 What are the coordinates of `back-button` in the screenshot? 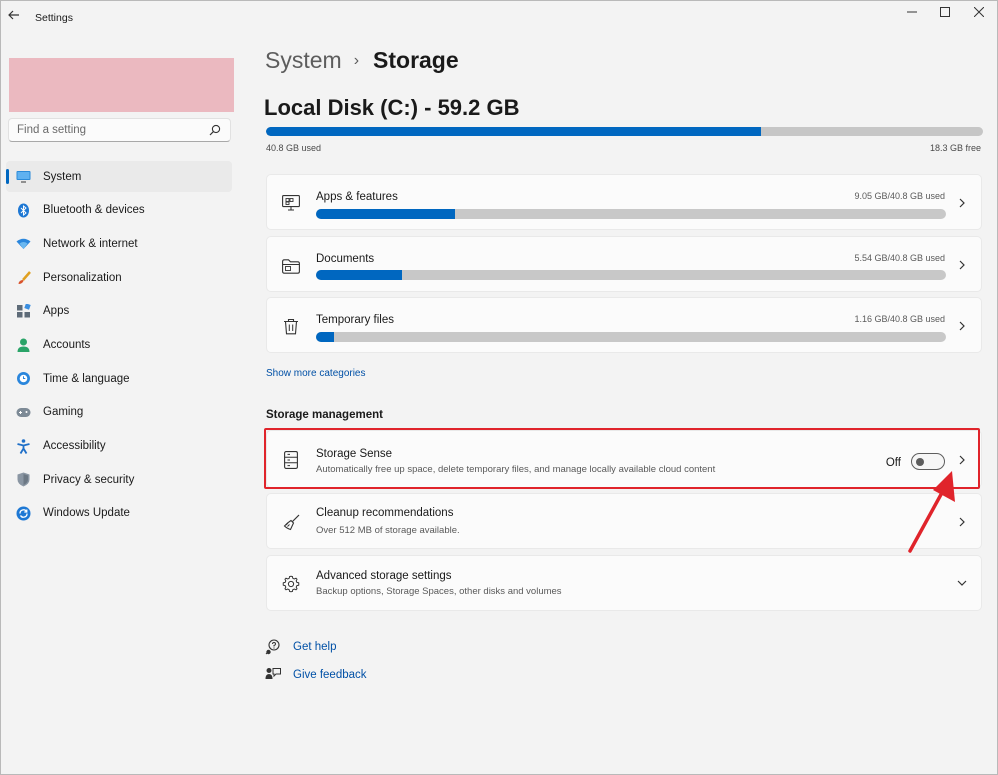 It's located at (15, 17).